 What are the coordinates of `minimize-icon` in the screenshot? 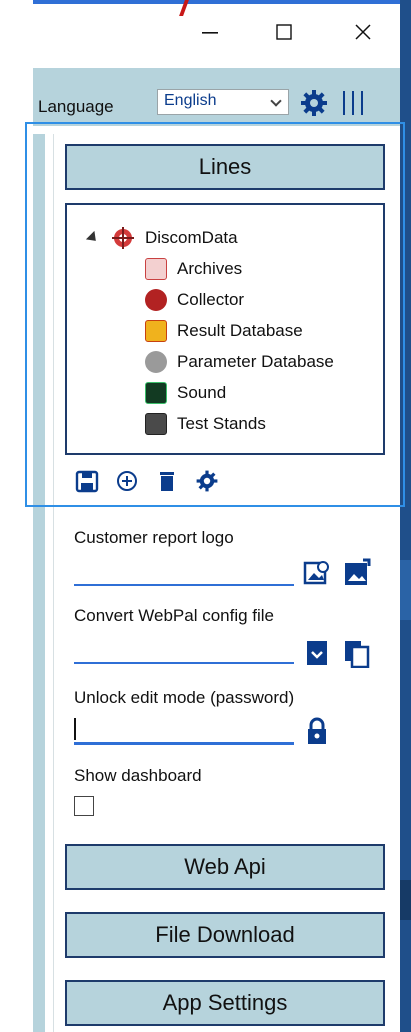 It's located at (210, 33).